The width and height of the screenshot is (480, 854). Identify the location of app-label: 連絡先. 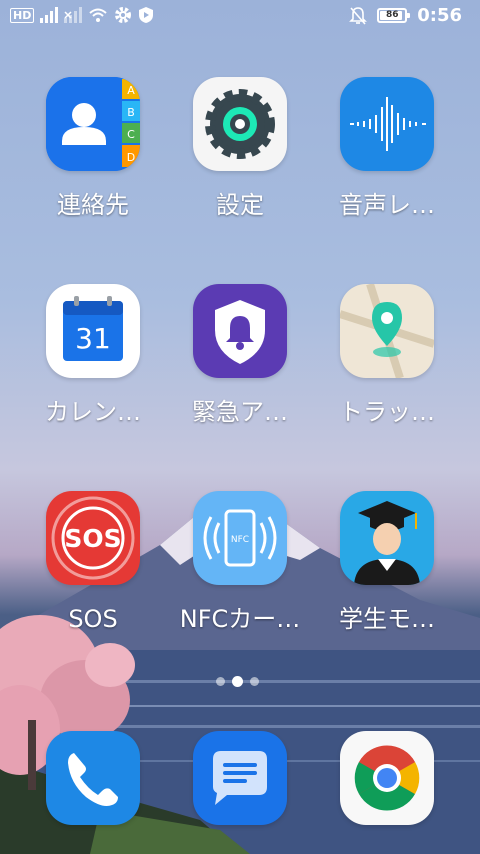
(93, 205).